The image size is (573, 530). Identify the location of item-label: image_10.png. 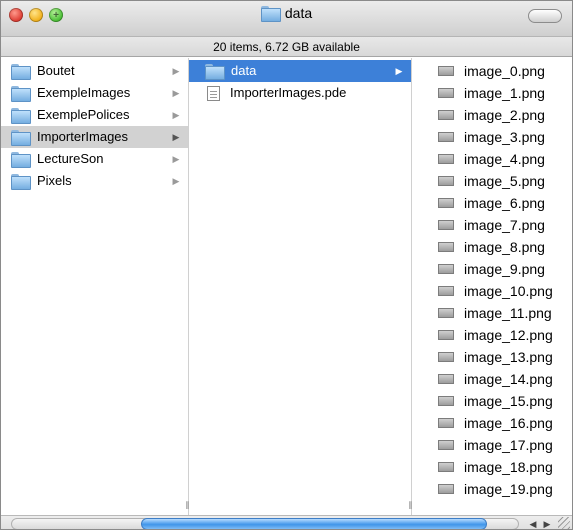
(508, 291).